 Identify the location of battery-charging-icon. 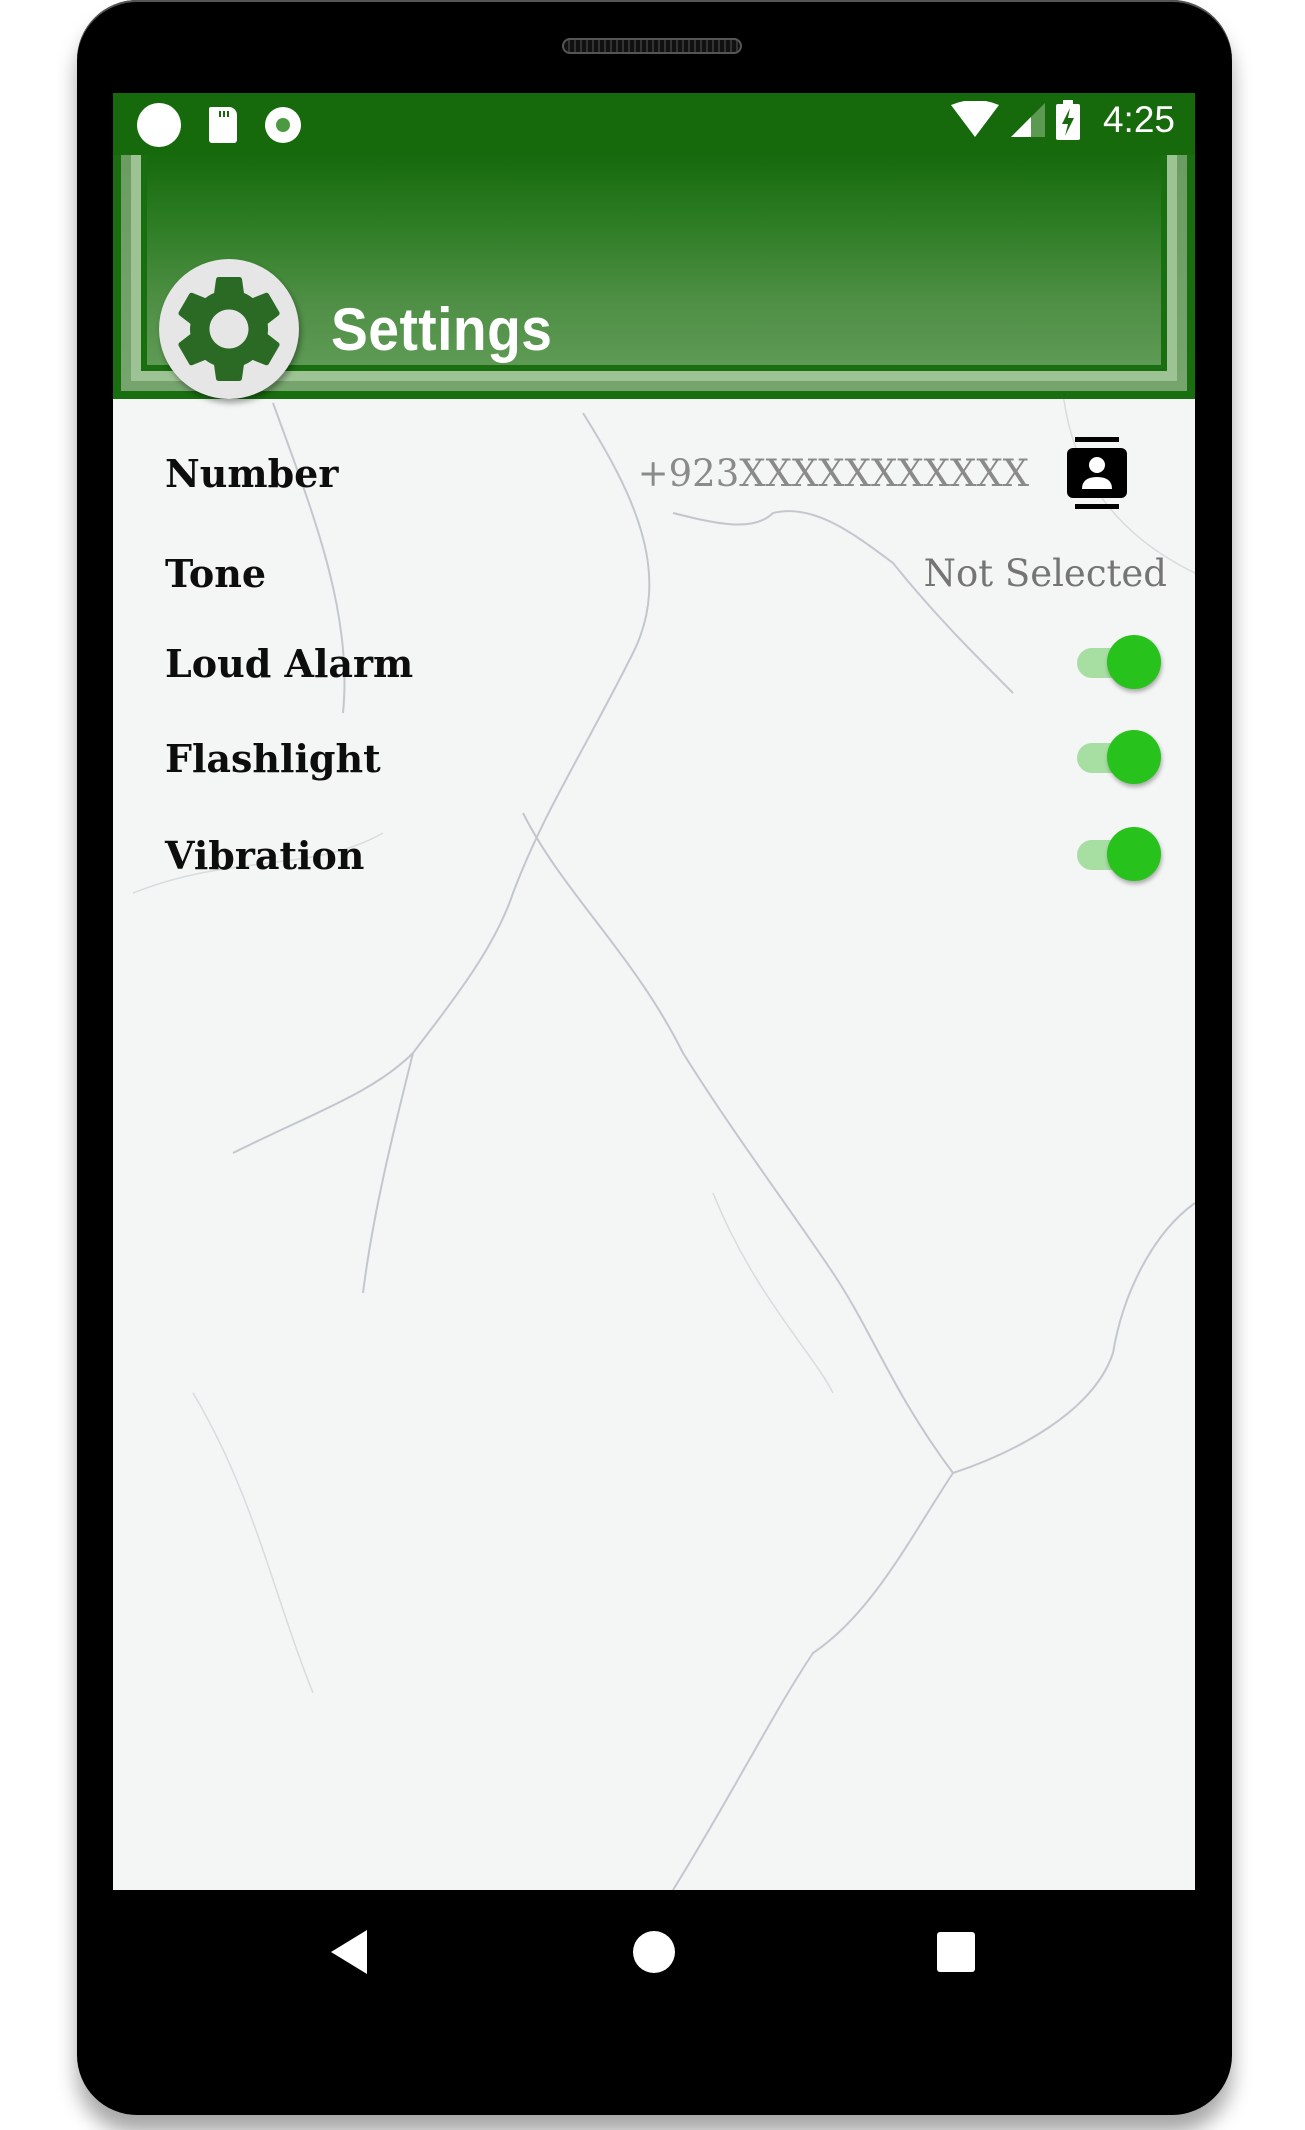
(1067, 120).